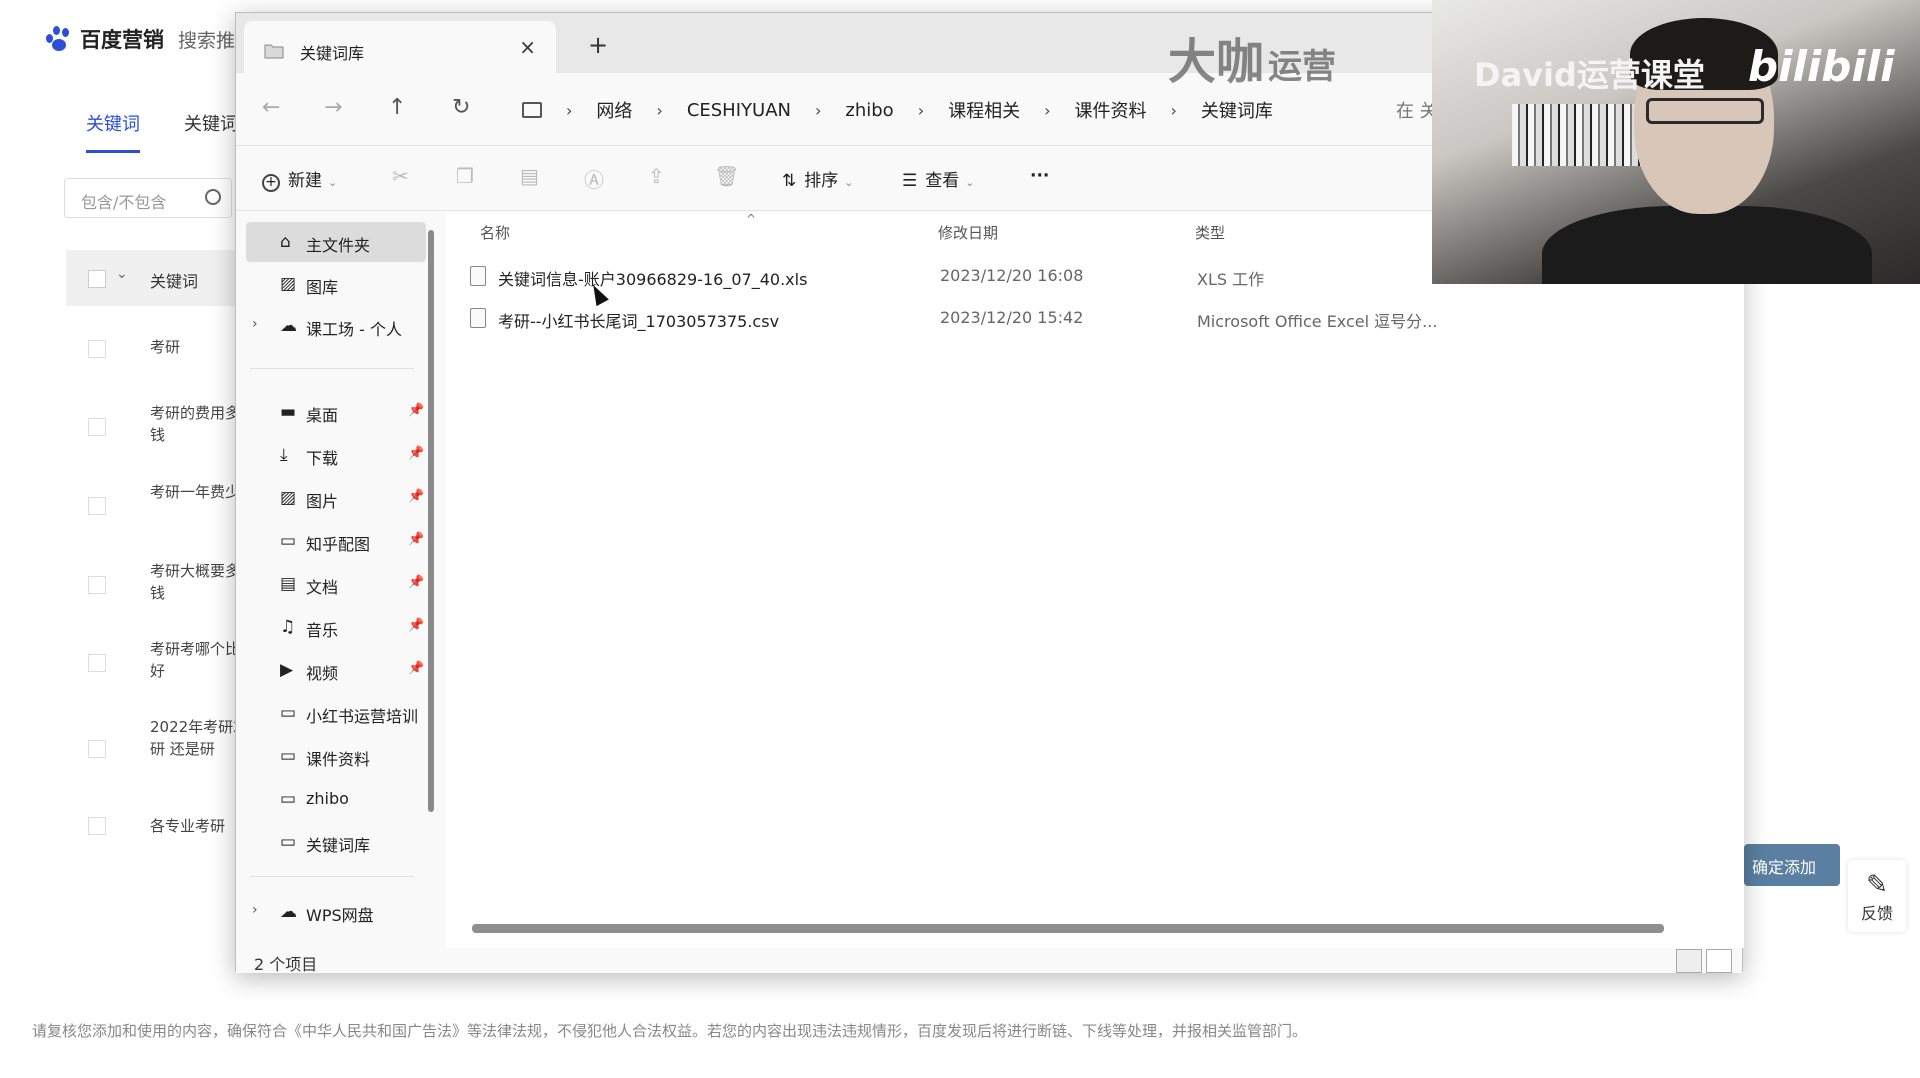  What do you see at coordinates (529, 176) in the screenshot?
I see `paste-icon: ▤` at bounding box center [529, 176].